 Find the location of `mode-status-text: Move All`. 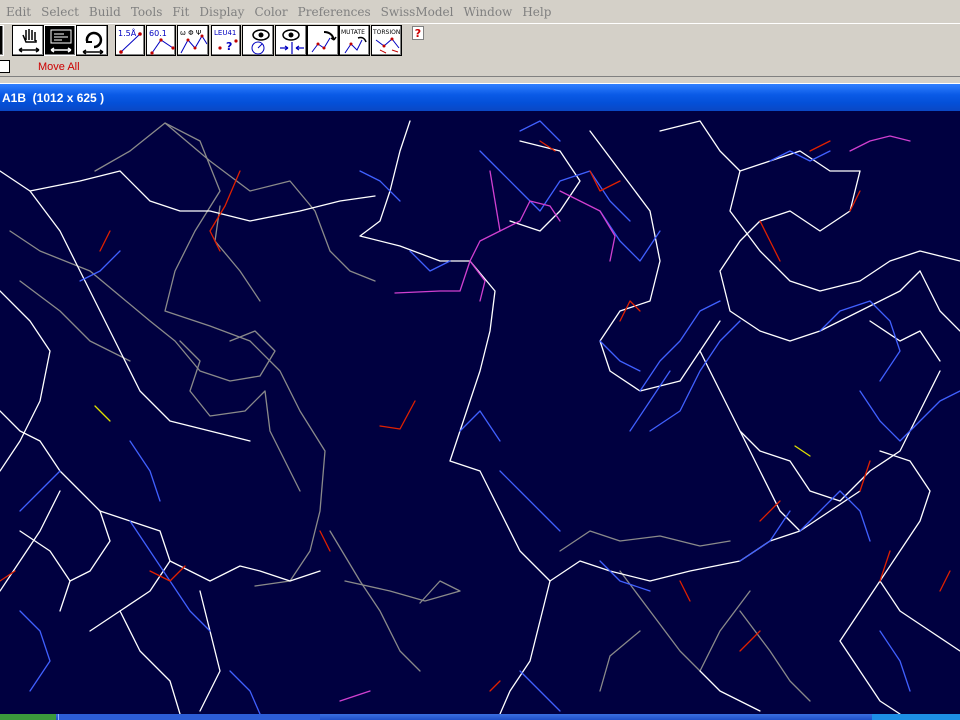

mode-status-text: Move All is located at coordinates (59, 67).